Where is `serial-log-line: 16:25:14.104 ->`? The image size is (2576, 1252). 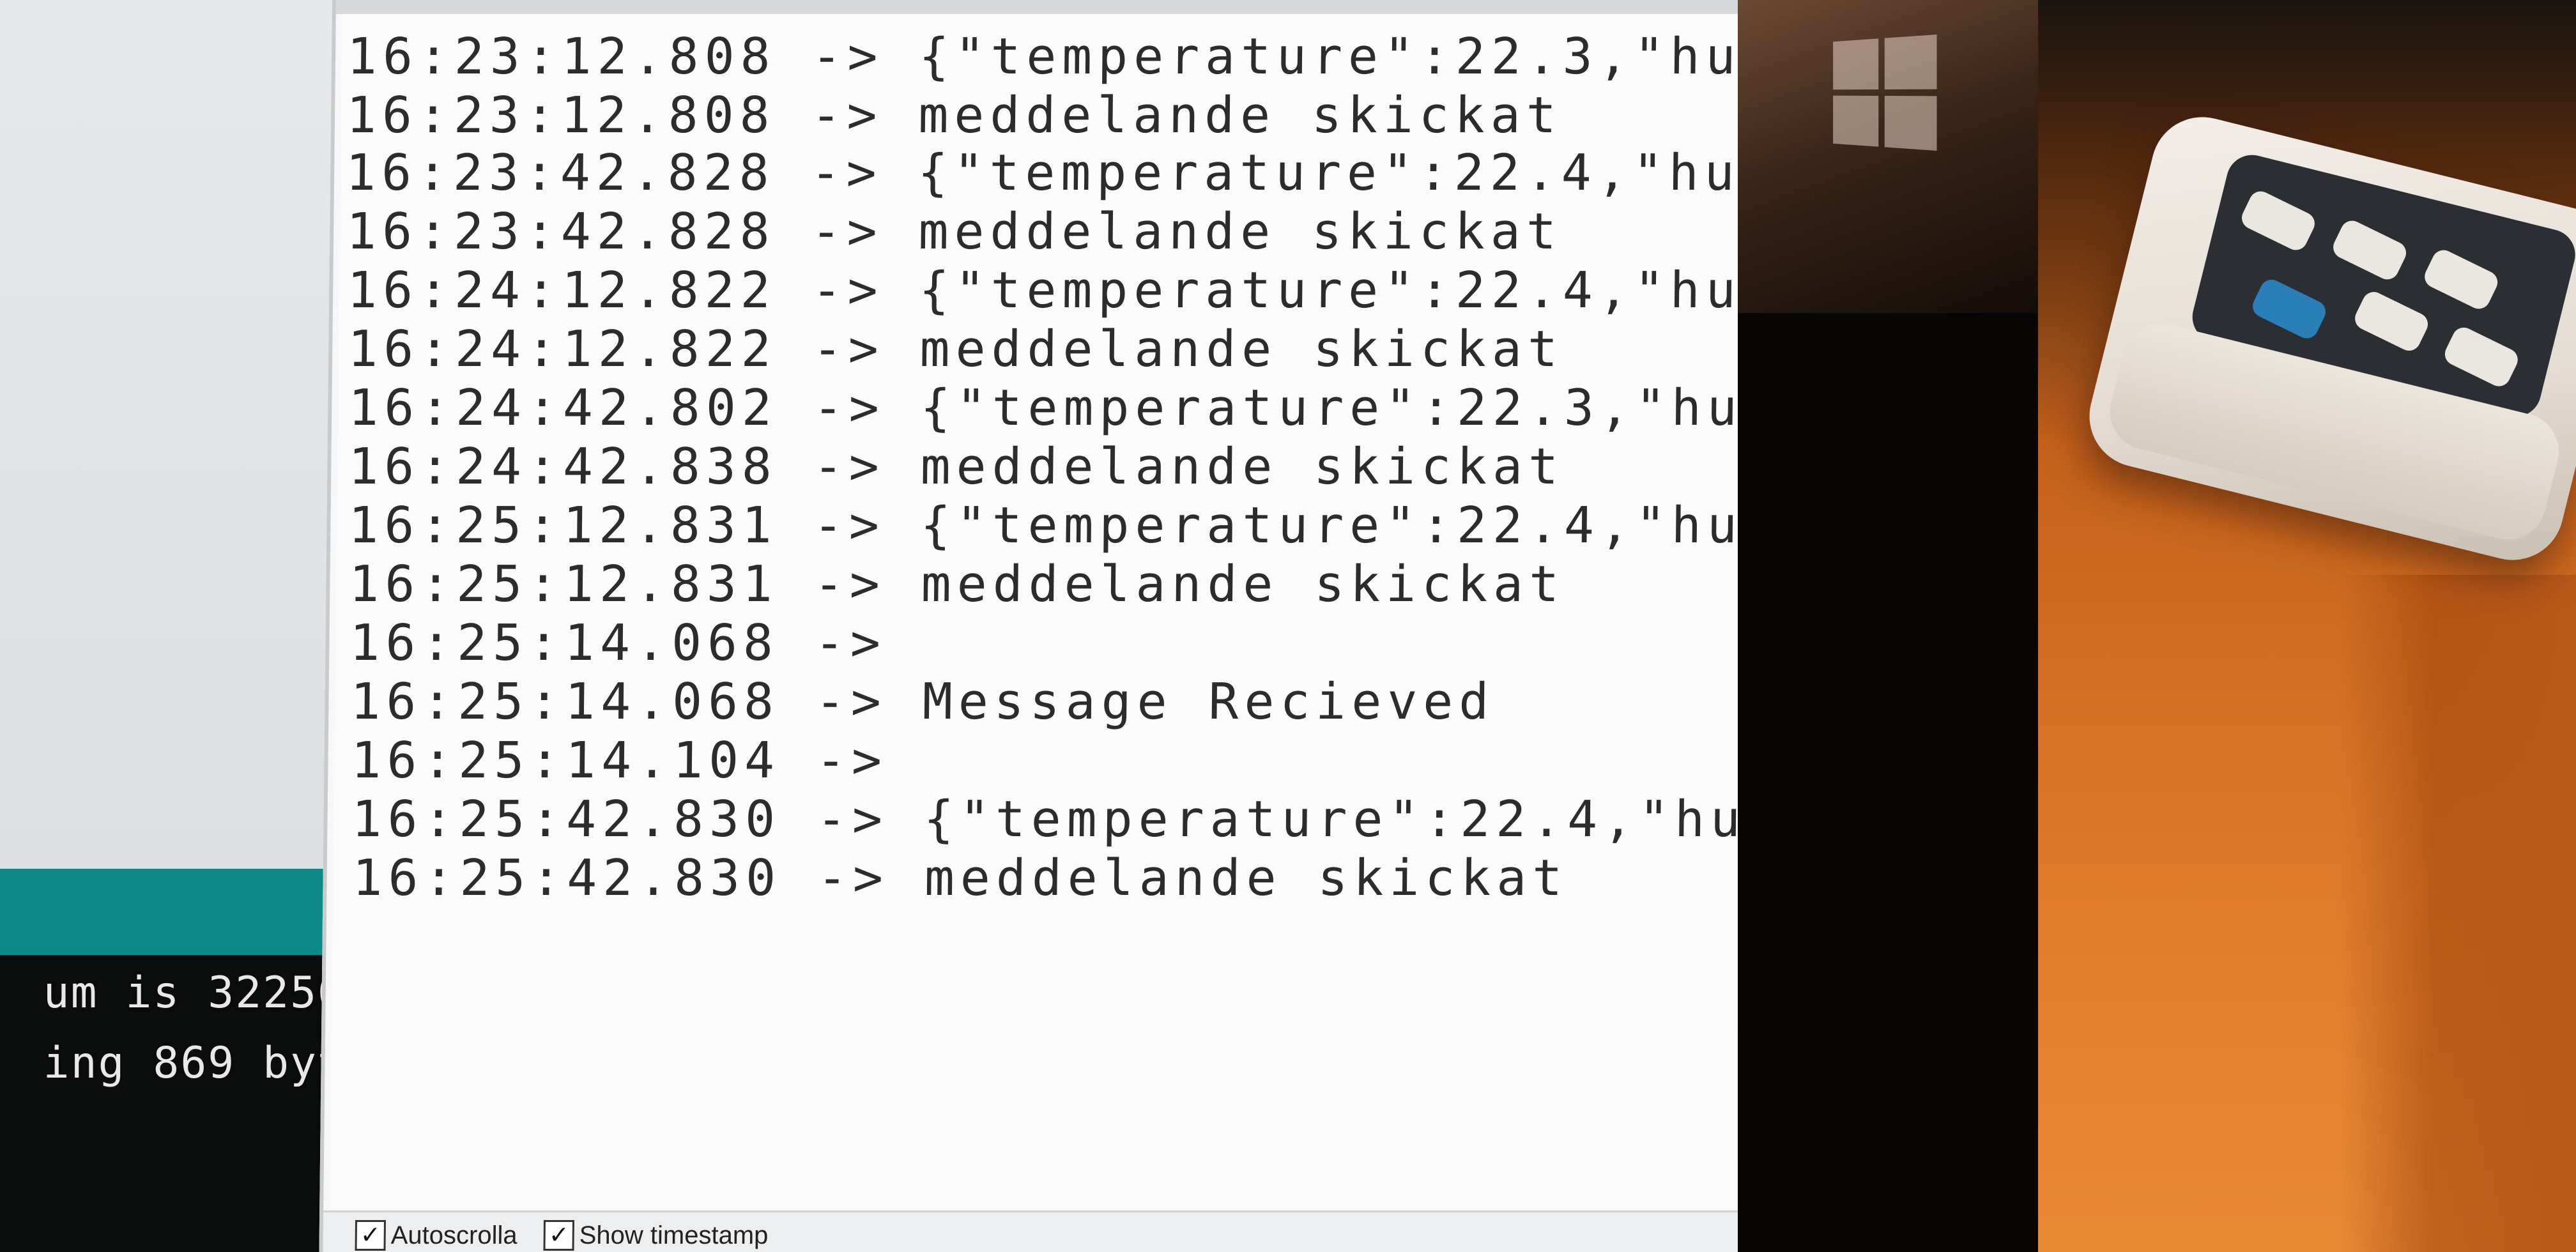
serial-log-line: 16:25:14.104 -> is located at coordinates (637, 761).